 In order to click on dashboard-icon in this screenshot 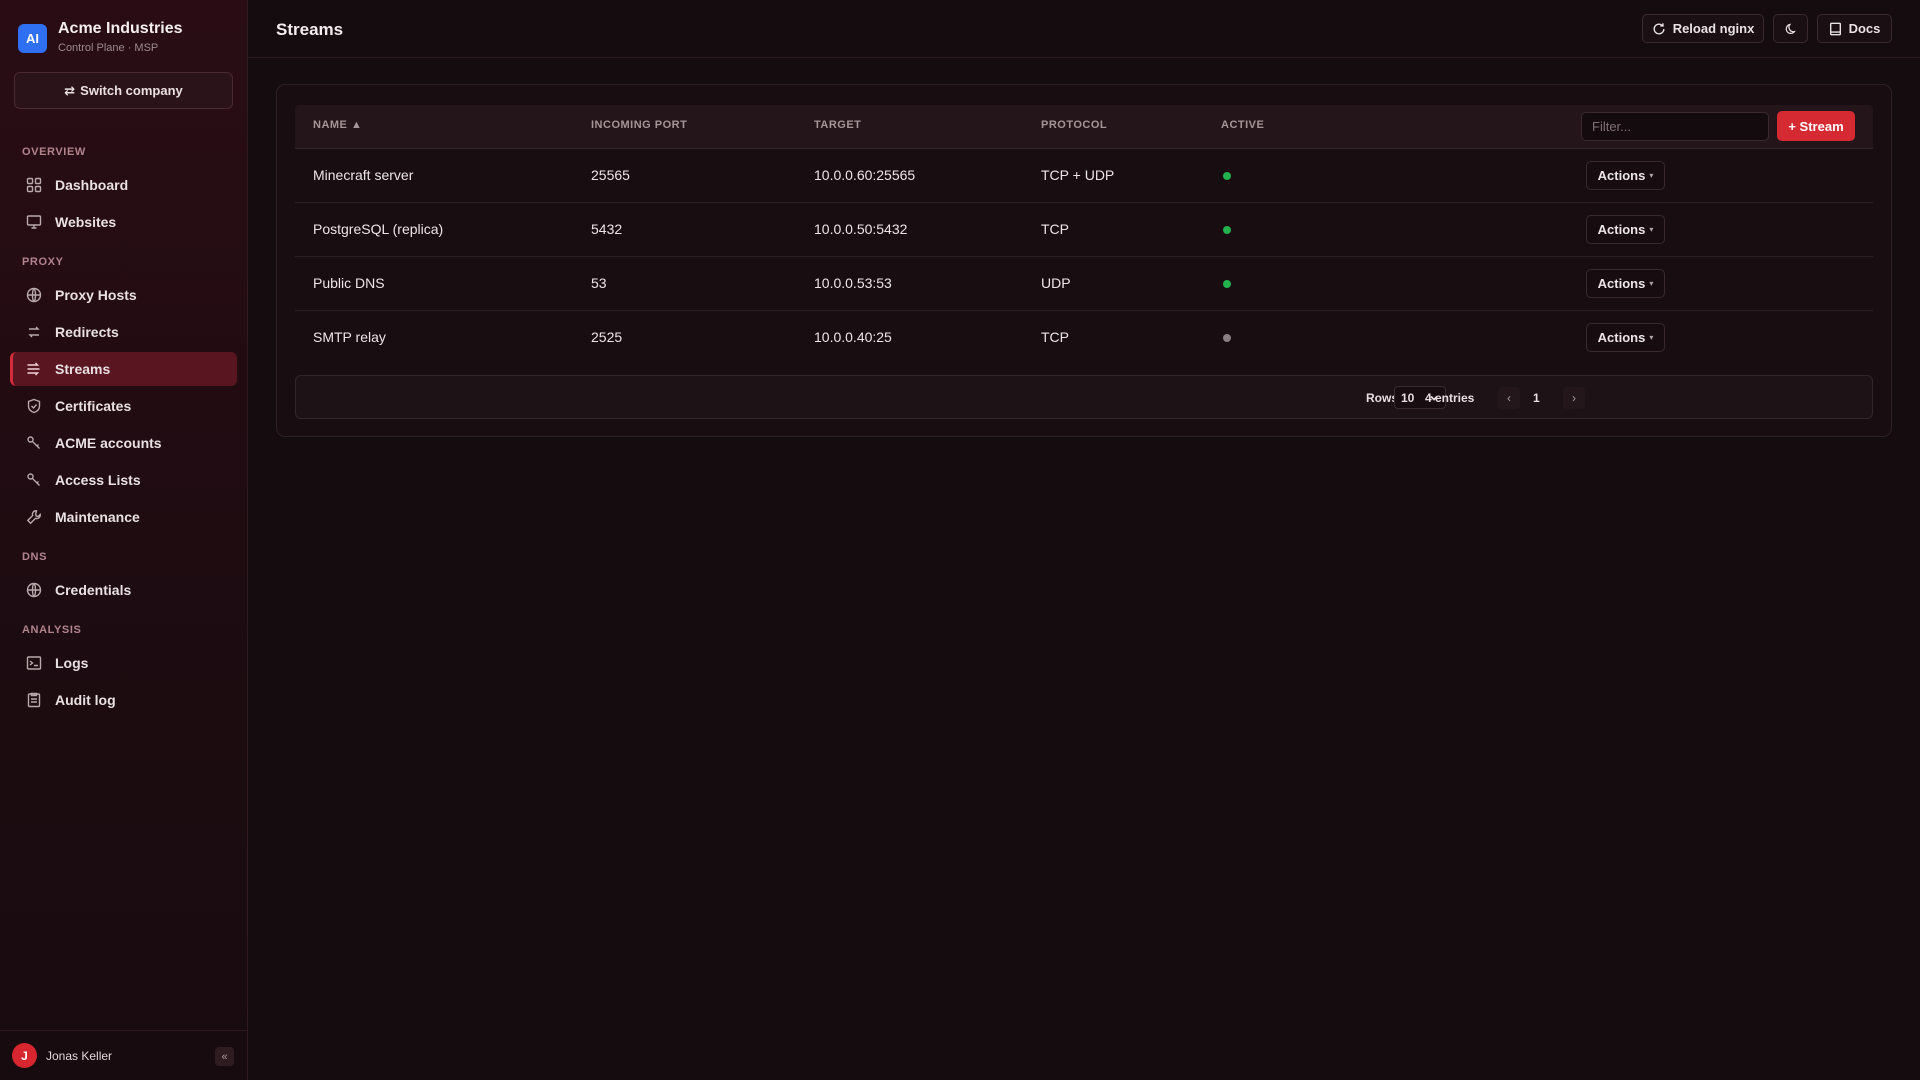, I will do `click(34, 185)`.